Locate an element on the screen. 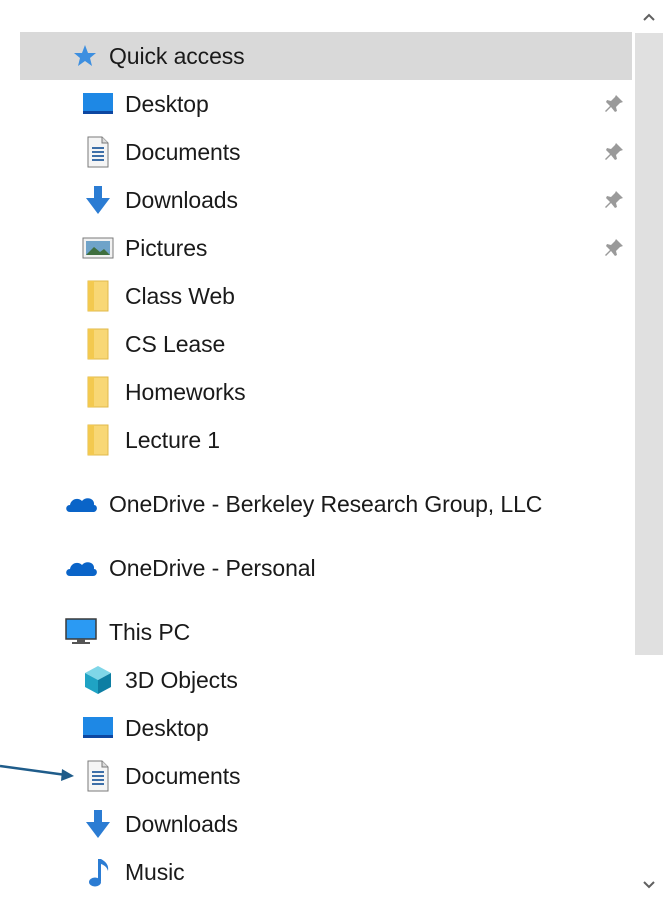 Image resolution: width=671 pixels, height=898 pixels. nav-item-pc-documents: Documents is located at coordinates (326, 776).